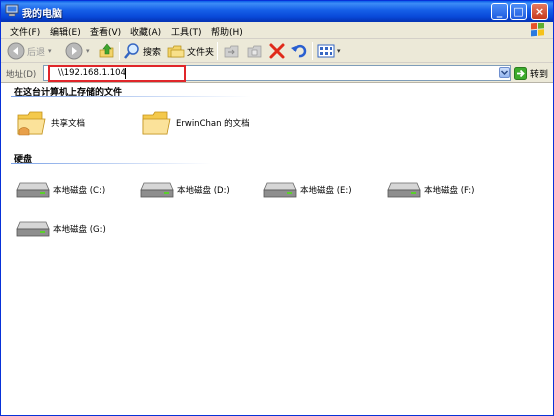 Image resolution: width=554 pixels, height=416 pixels. I want to click on menu-view: 查看(V), so click(105, 31).